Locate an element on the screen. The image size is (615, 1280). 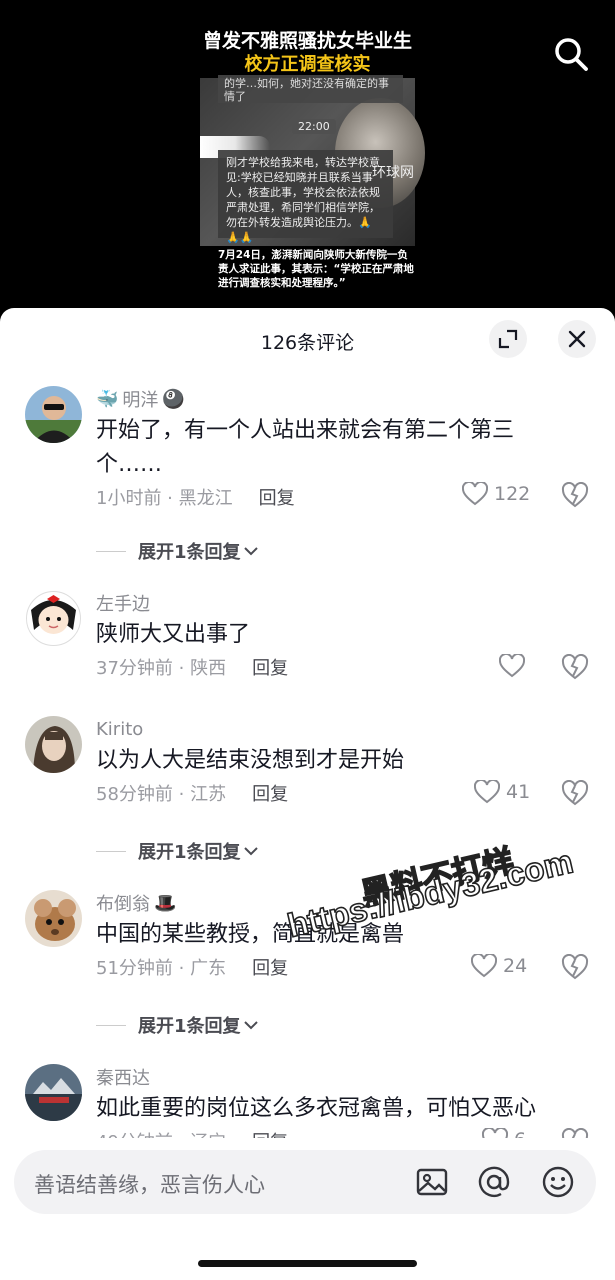
at-icon is located at coordinates (494, 1182).